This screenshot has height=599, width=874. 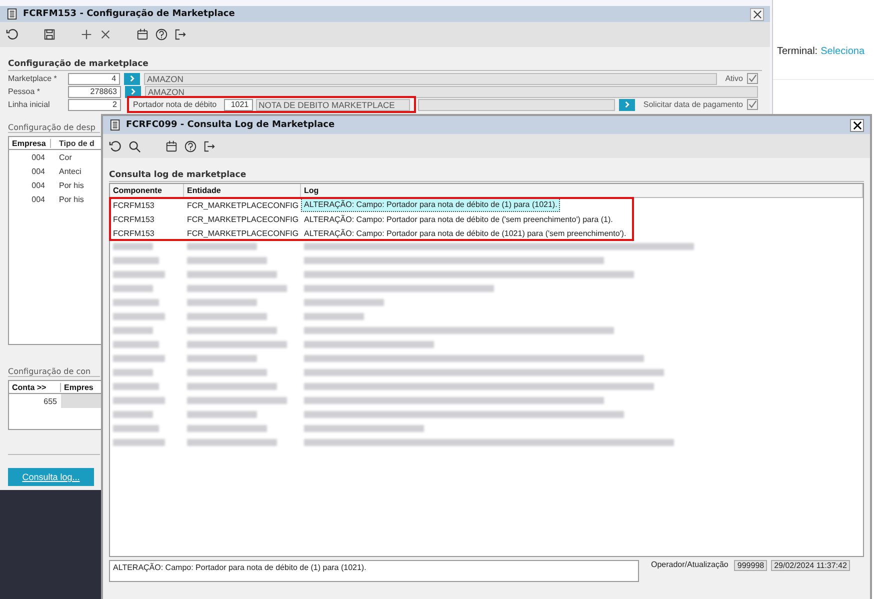 I want to click on table-cell-text: ALTERAÇÃO: Campo: Portador para nota de débito de ('sem preenchimento') para (1)., so click(x=458, y=219).